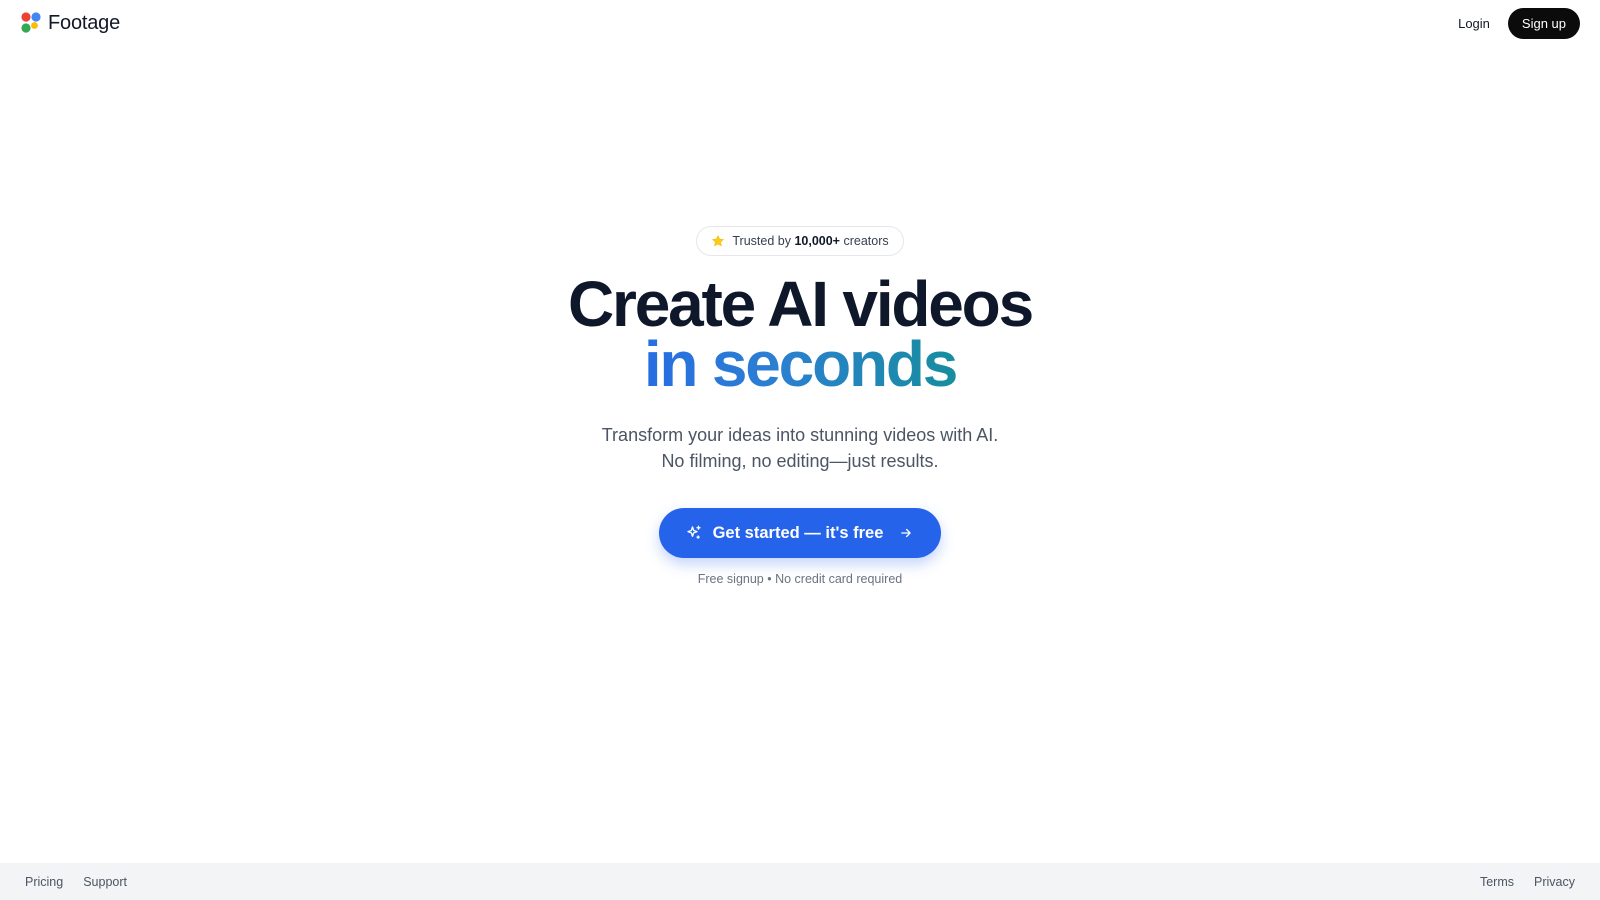 The height and width of the screenshot is (900, 1600). Describe the element at coordinates (906, 533) in the screenshot. I see `arrow-right-icon` at that location.